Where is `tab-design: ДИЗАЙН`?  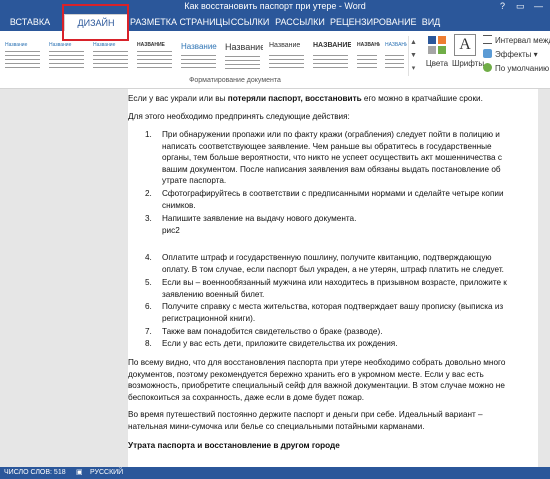
tab-design: ДИЗАЙН is located at coordinates (96, 23).